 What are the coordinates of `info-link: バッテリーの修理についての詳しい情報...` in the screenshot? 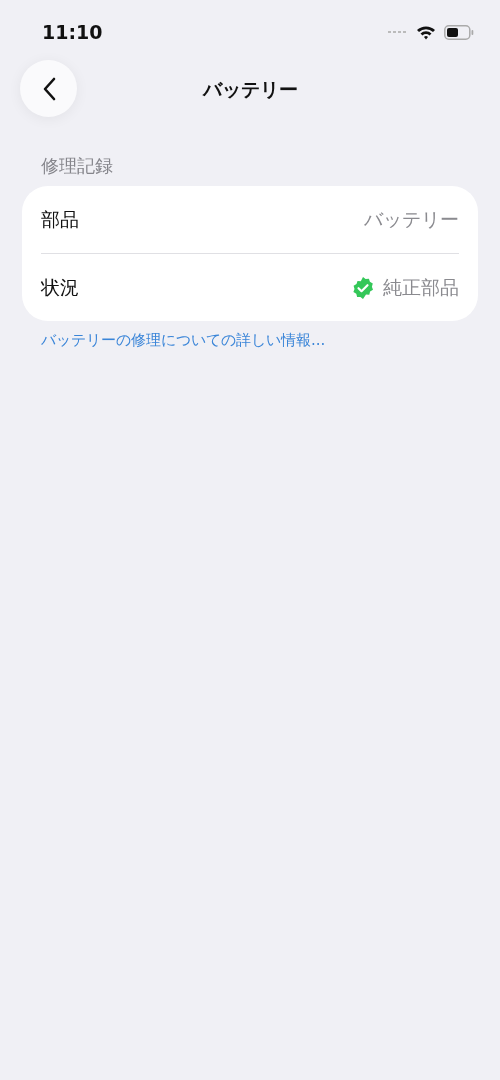 It's located at (183, 340).